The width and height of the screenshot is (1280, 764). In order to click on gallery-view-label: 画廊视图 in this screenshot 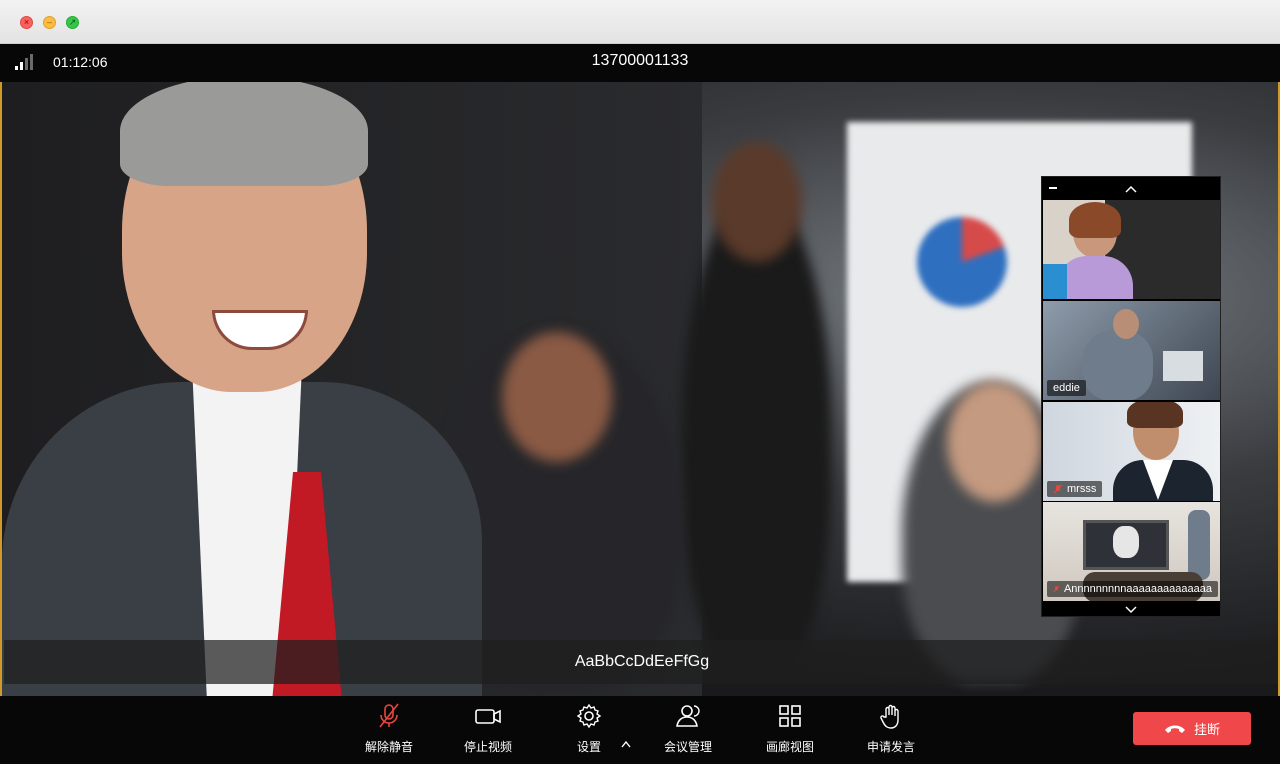, I will do `click(789, 747)`.